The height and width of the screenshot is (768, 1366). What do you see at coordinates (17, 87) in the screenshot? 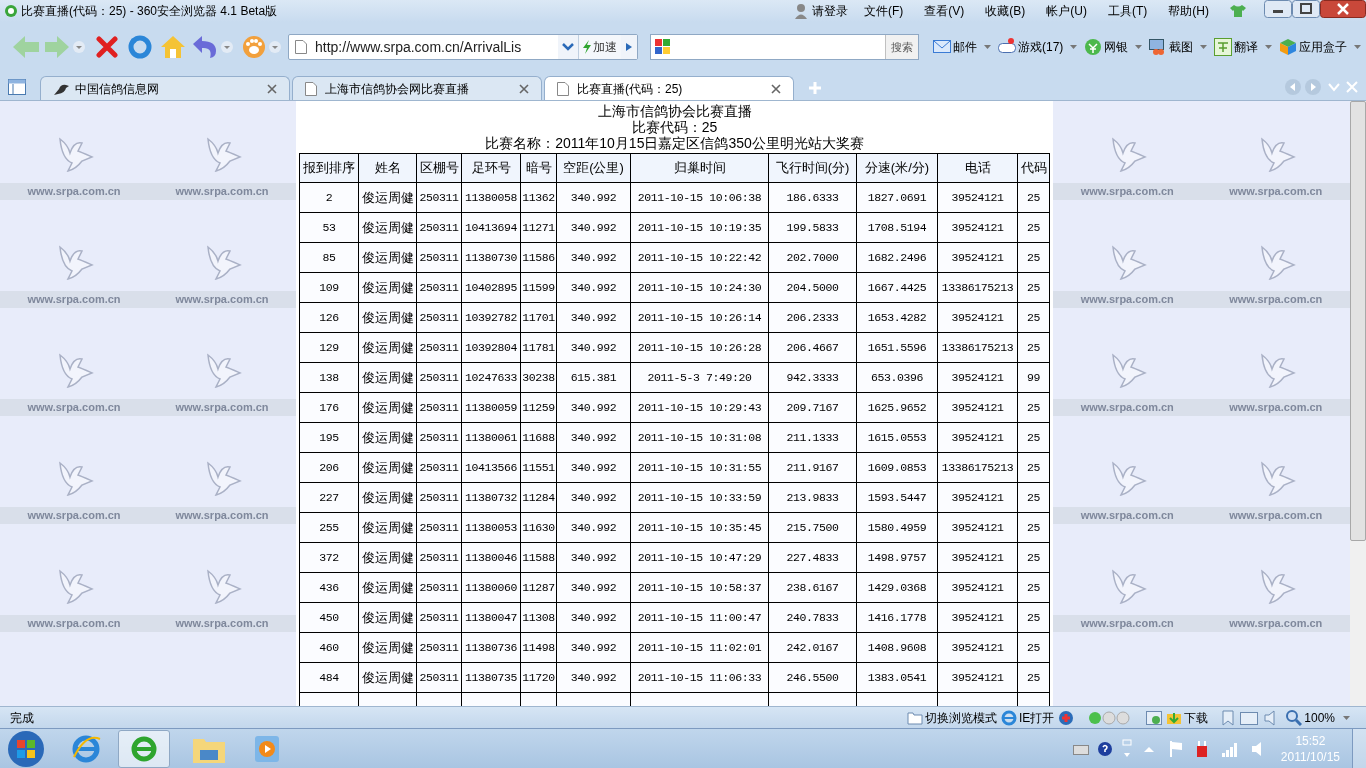
I see `sidebar-toggle-icon` at bounding box center [17, 87].